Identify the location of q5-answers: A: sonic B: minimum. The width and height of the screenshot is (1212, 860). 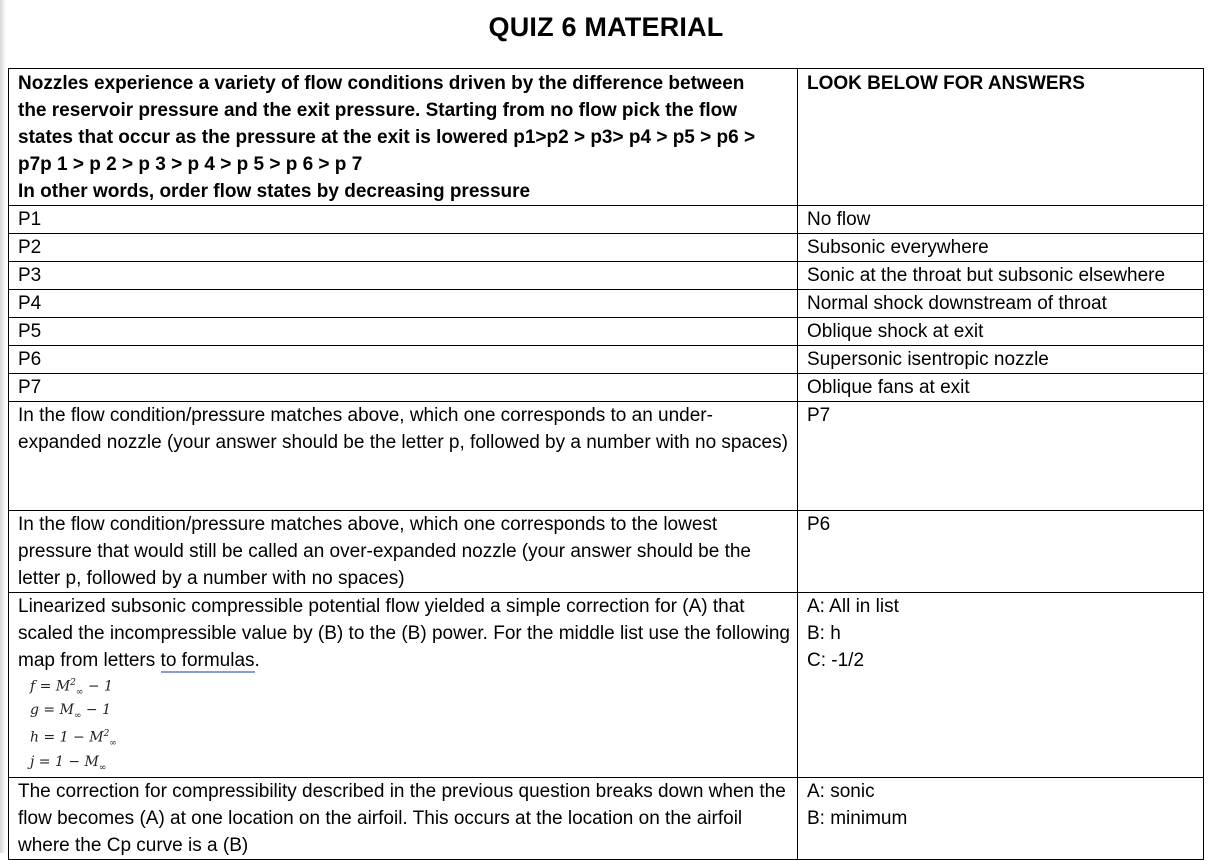
(1000, 818).